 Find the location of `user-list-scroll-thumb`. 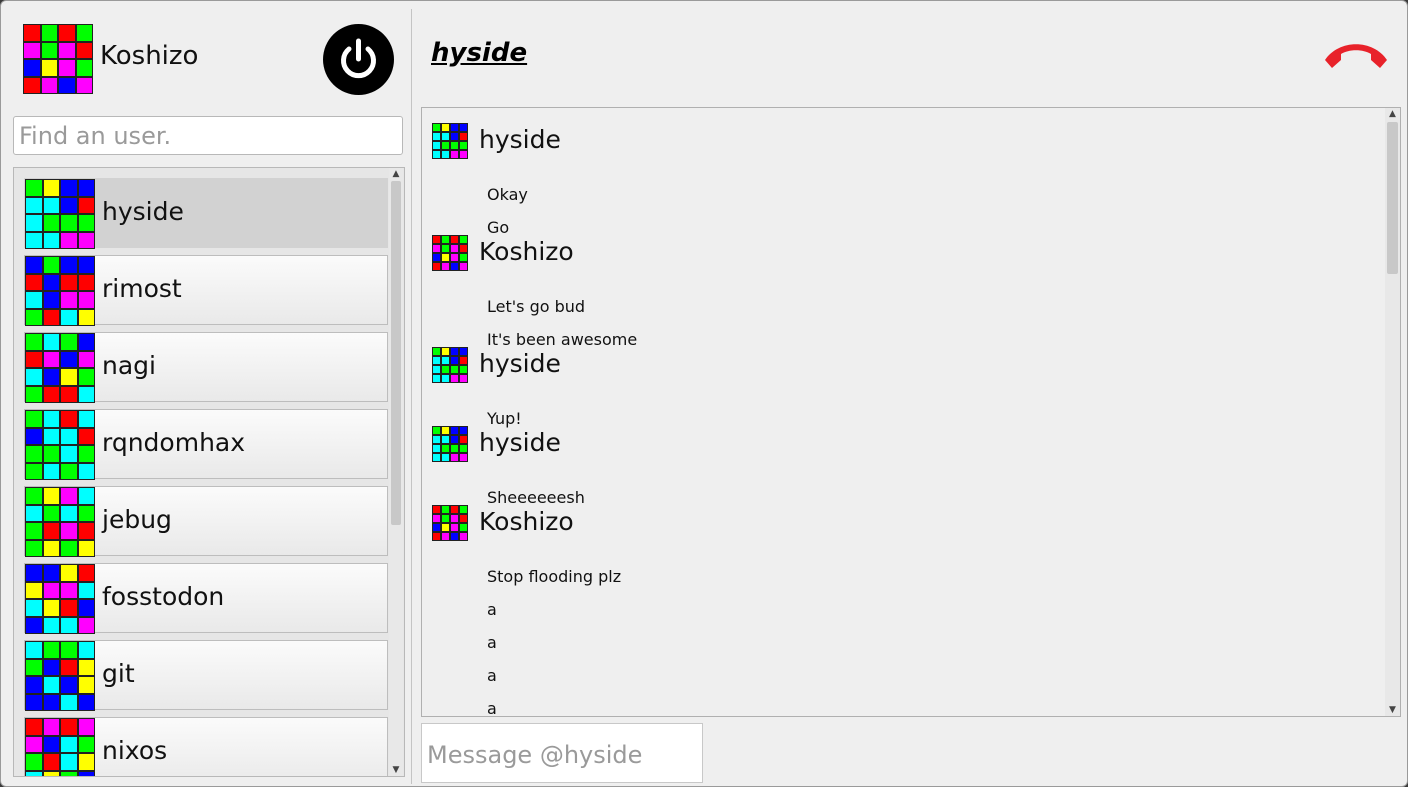

user-list-scroll-thumb is located at coordinates (396, 353).